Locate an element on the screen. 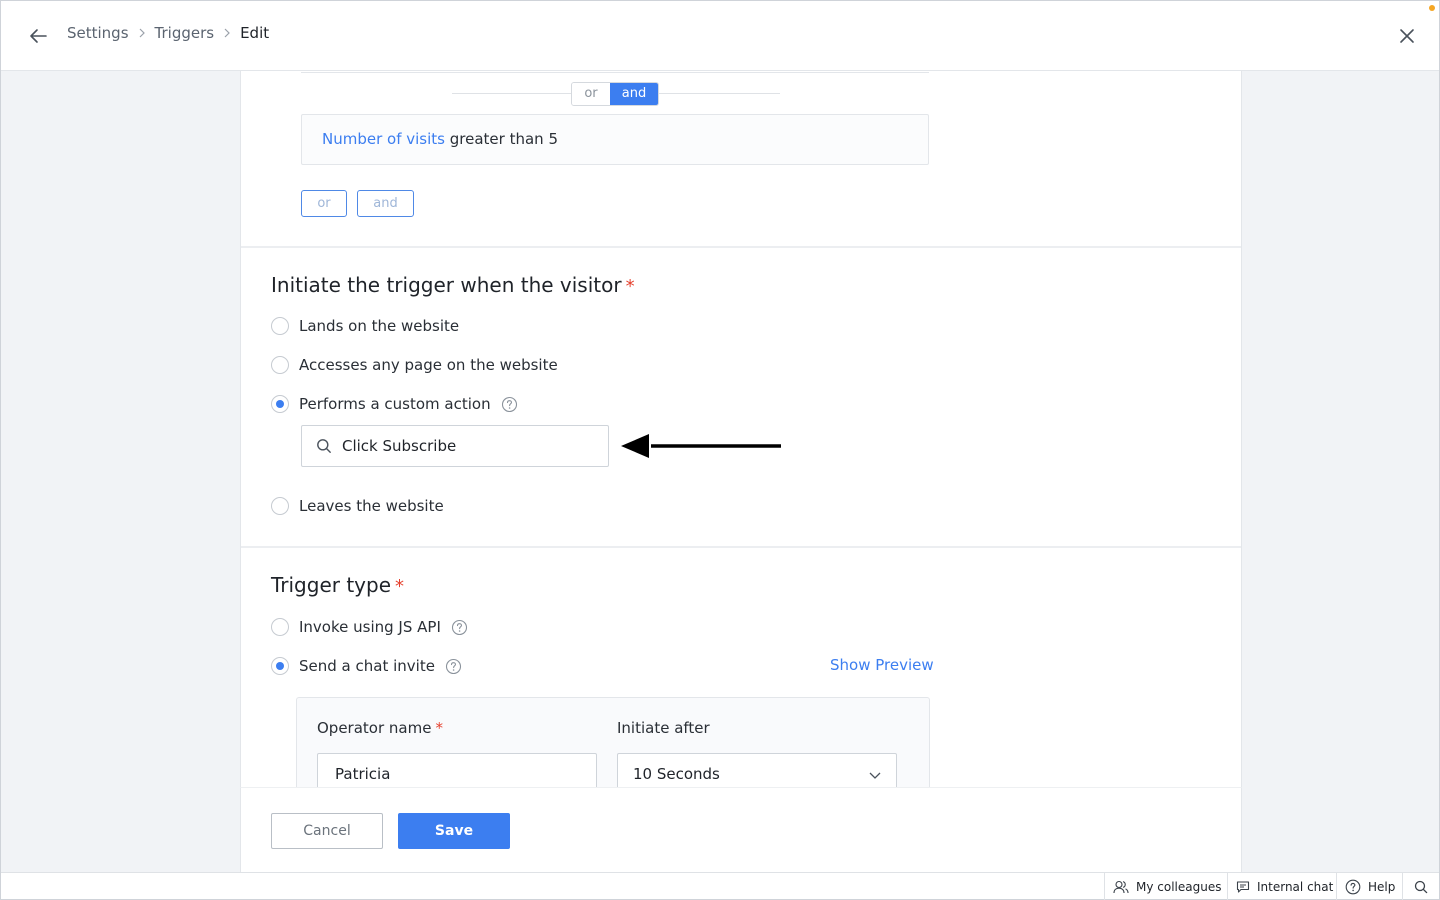 The image size is (1440, 900). initiate-after-label: Initiate after is located at coordinates (663, 728).